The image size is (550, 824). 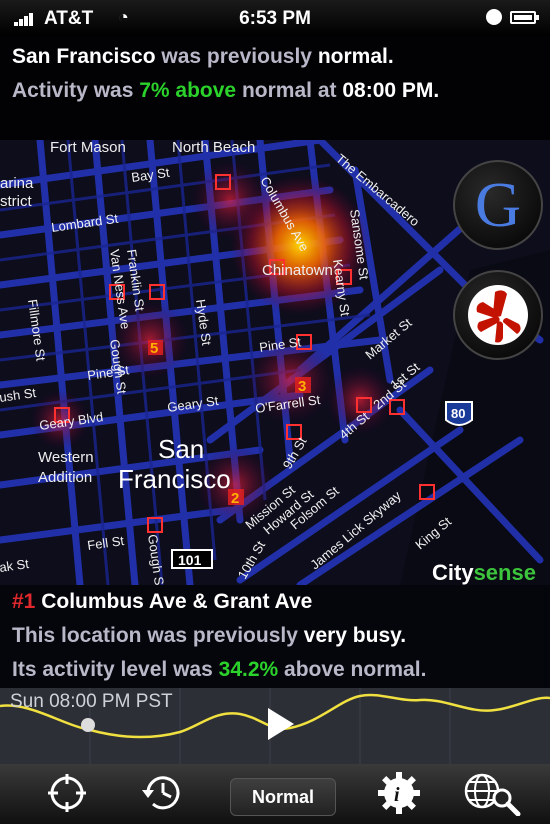 What do you see at coordinates (235, 498) in the screenshot?
I see `hotspot-label-2: 2` at bounding box center [235, 498].